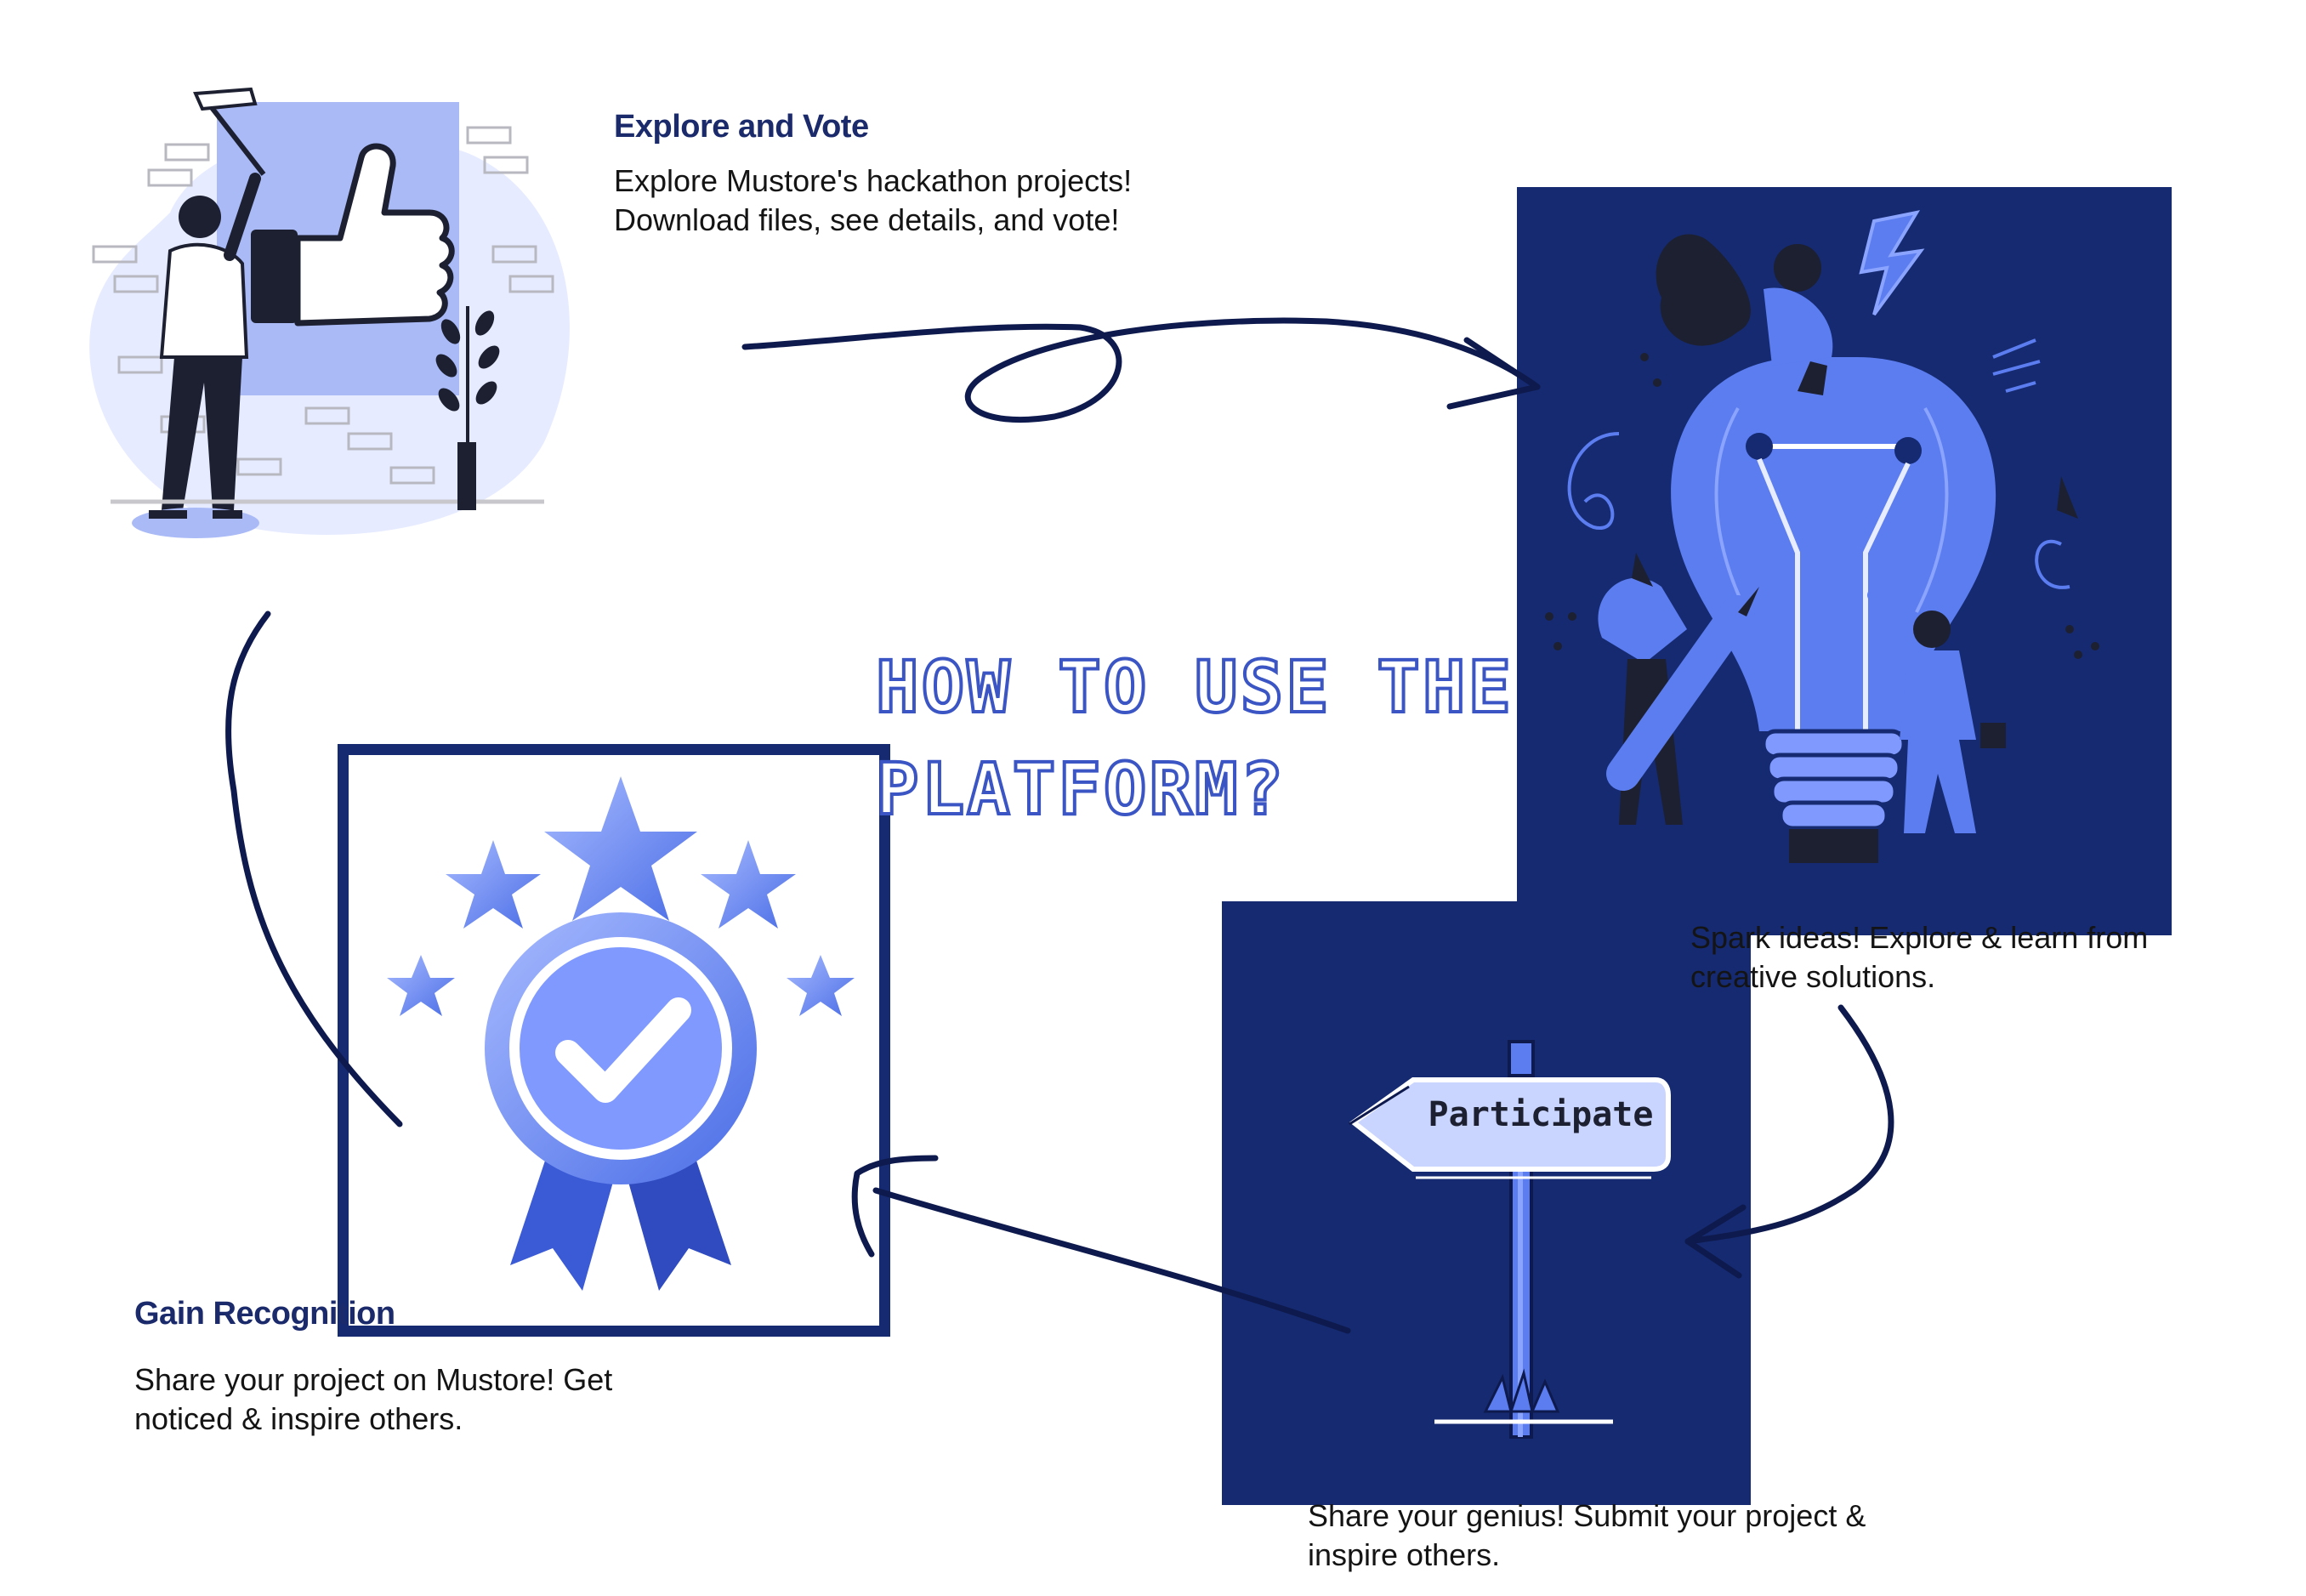 This screenshot has height=1596, width=2306. Describe the element at coordinates (867, 220) in the screenshot. I see `explore-vote-line2: Download files, see details, and vote!` at that location.